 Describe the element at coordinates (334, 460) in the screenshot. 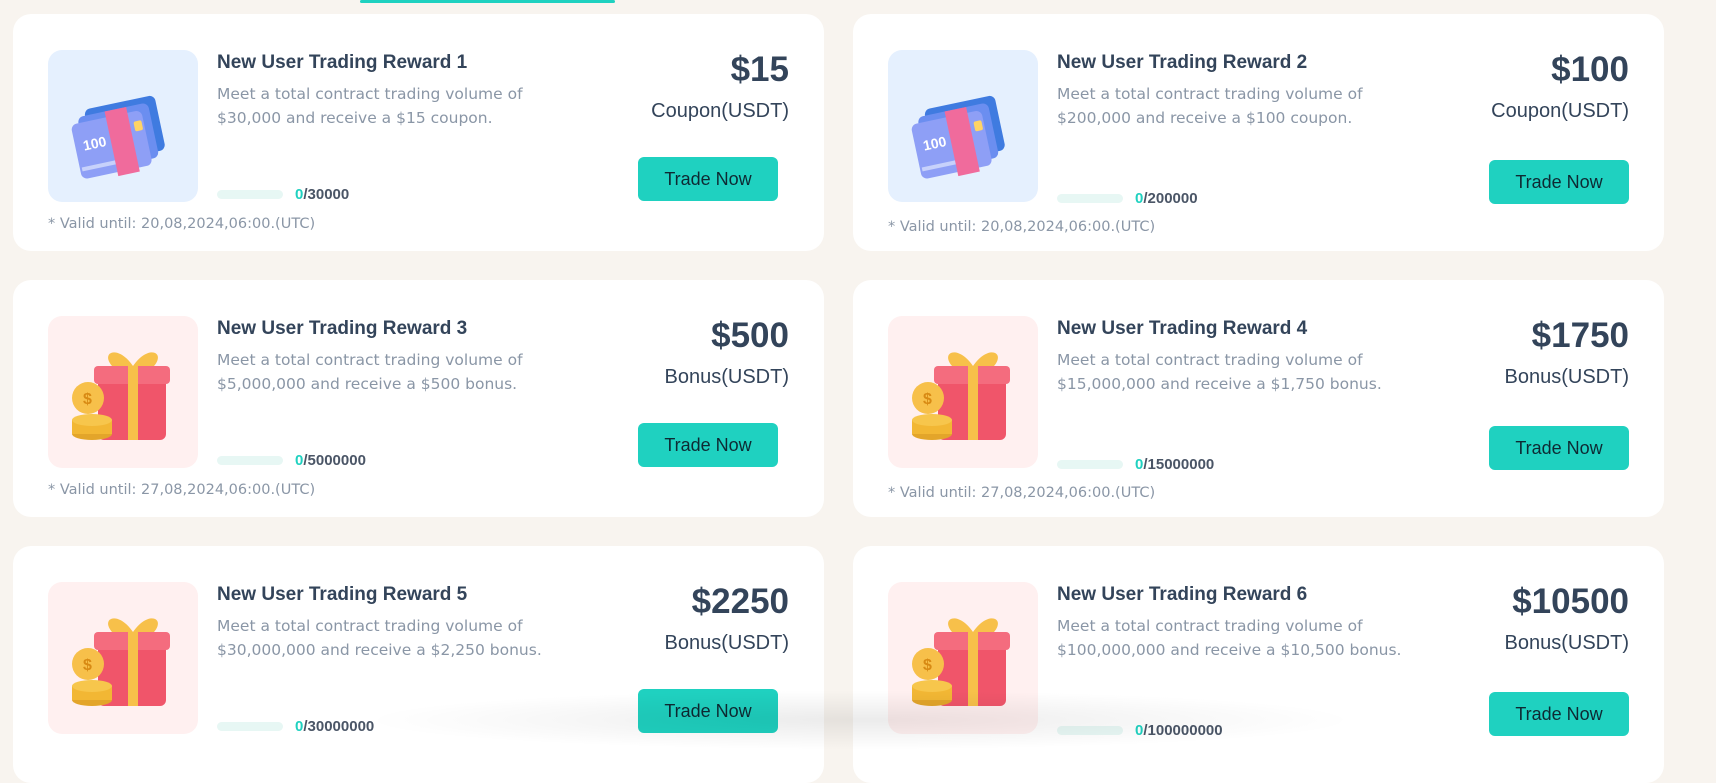

I see `progress-total: /5000000` at that location.